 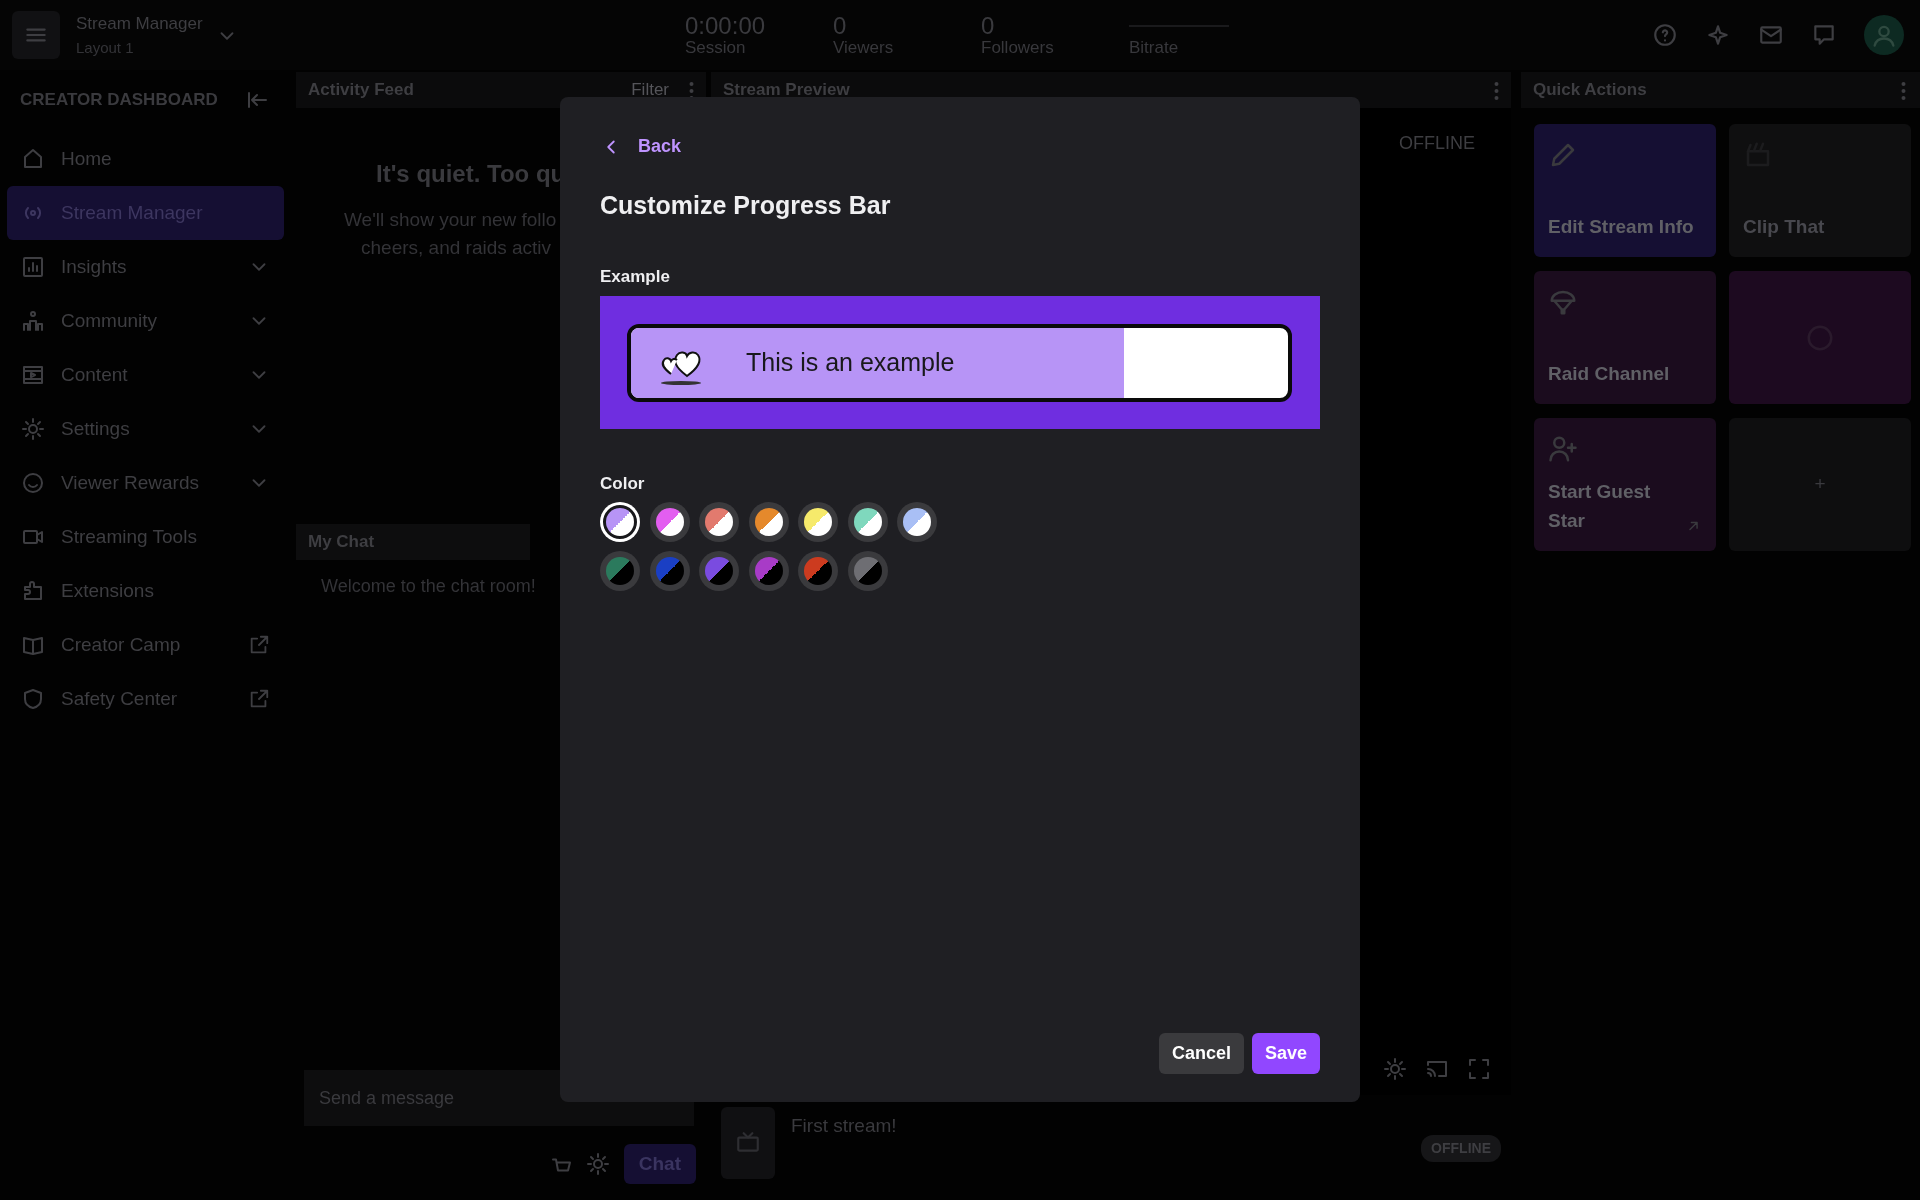 What do you see at coordinates (1625, 337) in the screenshot?
I see `quick-action-tile: Raid Channel` at bounding box center [1625, 337].